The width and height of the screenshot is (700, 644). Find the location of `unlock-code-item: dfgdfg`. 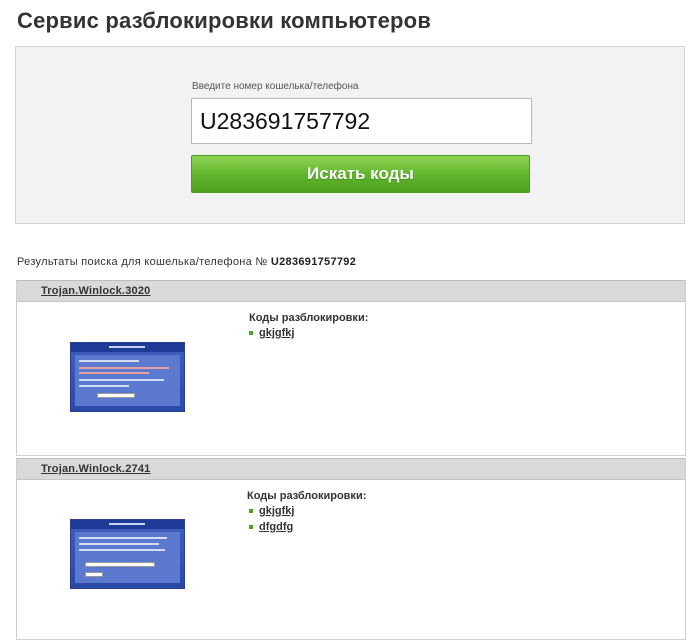

unlock-code-item: dfgdfg is located at coordinates (270, 527).